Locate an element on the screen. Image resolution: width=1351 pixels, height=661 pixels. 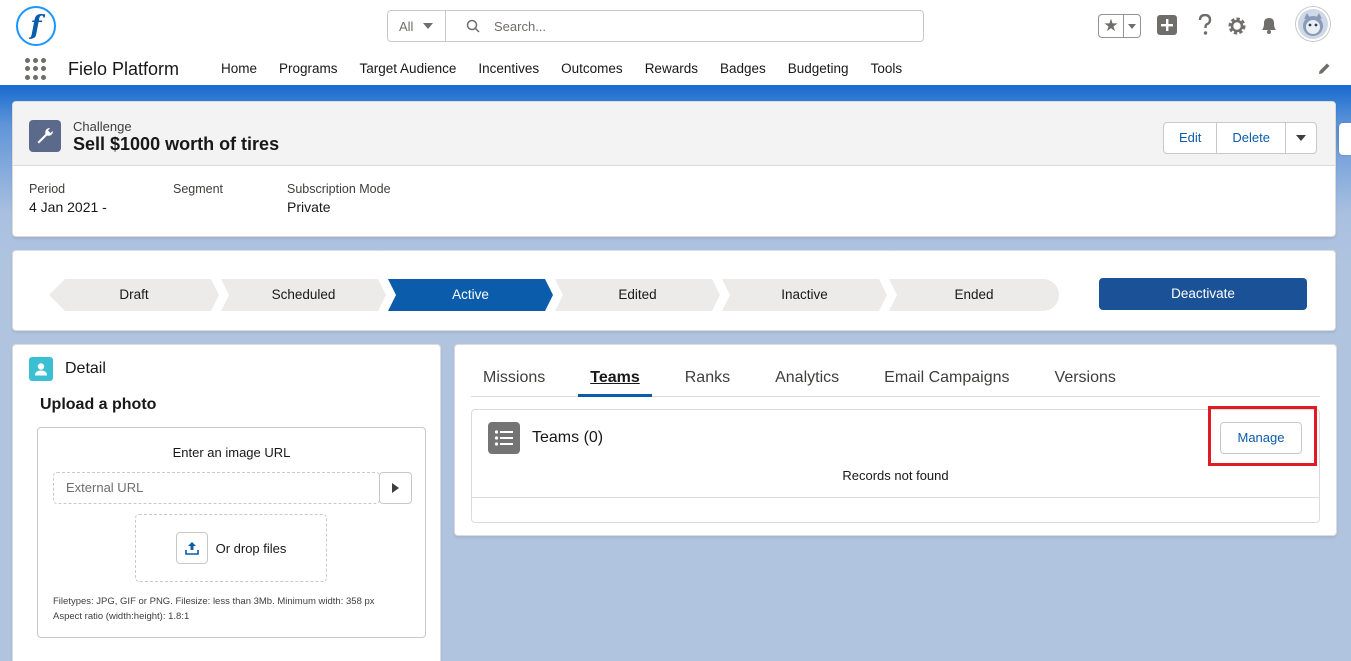
wrench-icon is located at coordinates (45, 136).